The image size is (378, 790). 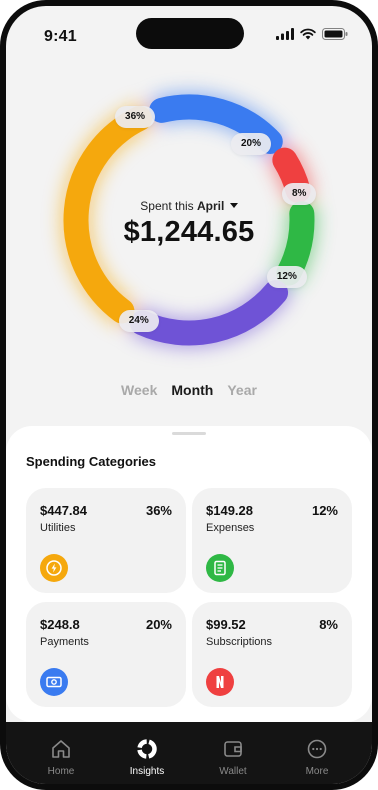 What do you see at coordinates (158, 624) in the screenshot?
I see `category-percent: 20%` at bounding box center [158, 624].